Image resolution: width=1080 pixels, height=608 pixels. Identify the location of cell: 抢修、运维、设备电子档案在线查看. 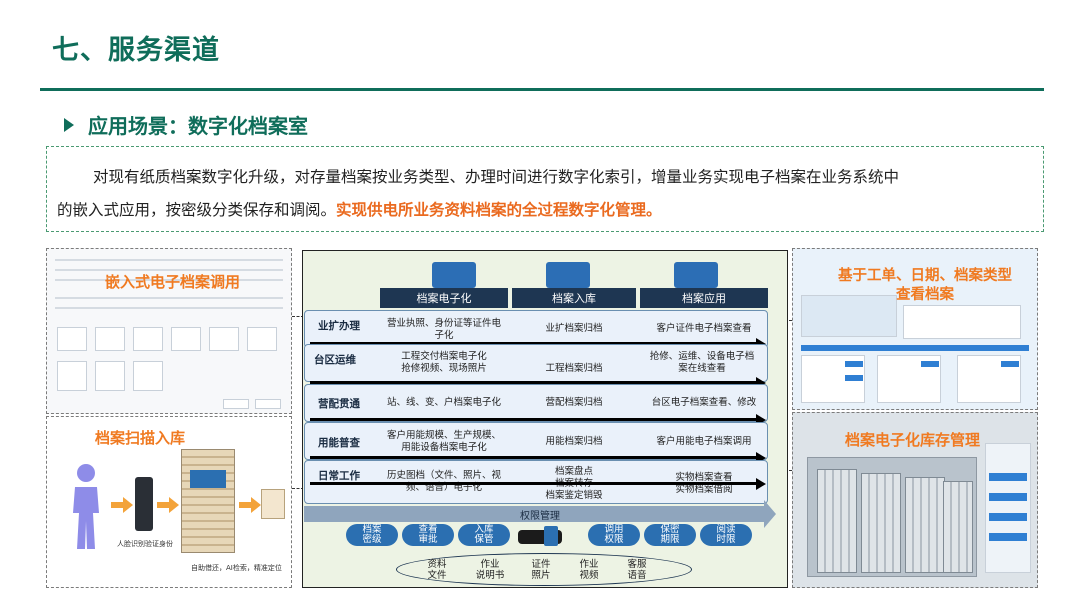
(702, 362).